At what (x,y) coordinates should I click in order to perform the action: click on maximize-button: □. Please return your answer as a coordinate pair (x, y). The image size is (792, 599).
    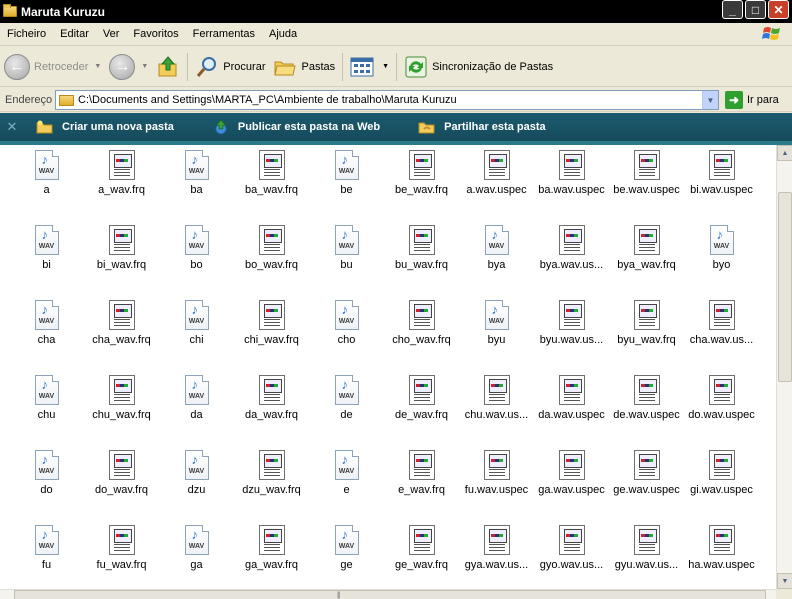
    Looking at the image, I should click on (755, 9).